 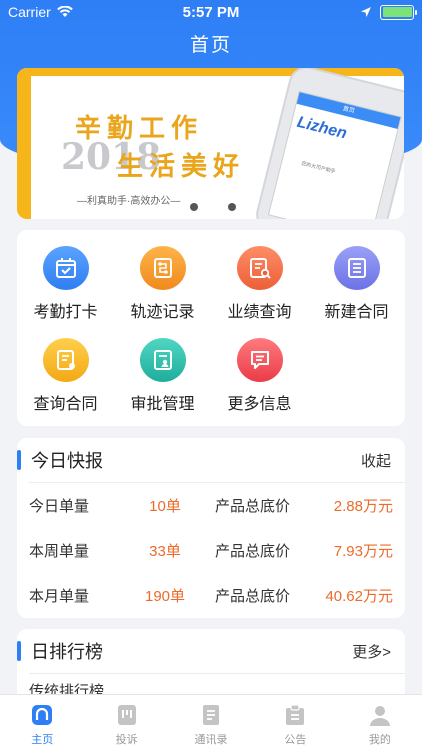 I want to click on ranking-title: 日排行榜, so click(x=67, y=652).